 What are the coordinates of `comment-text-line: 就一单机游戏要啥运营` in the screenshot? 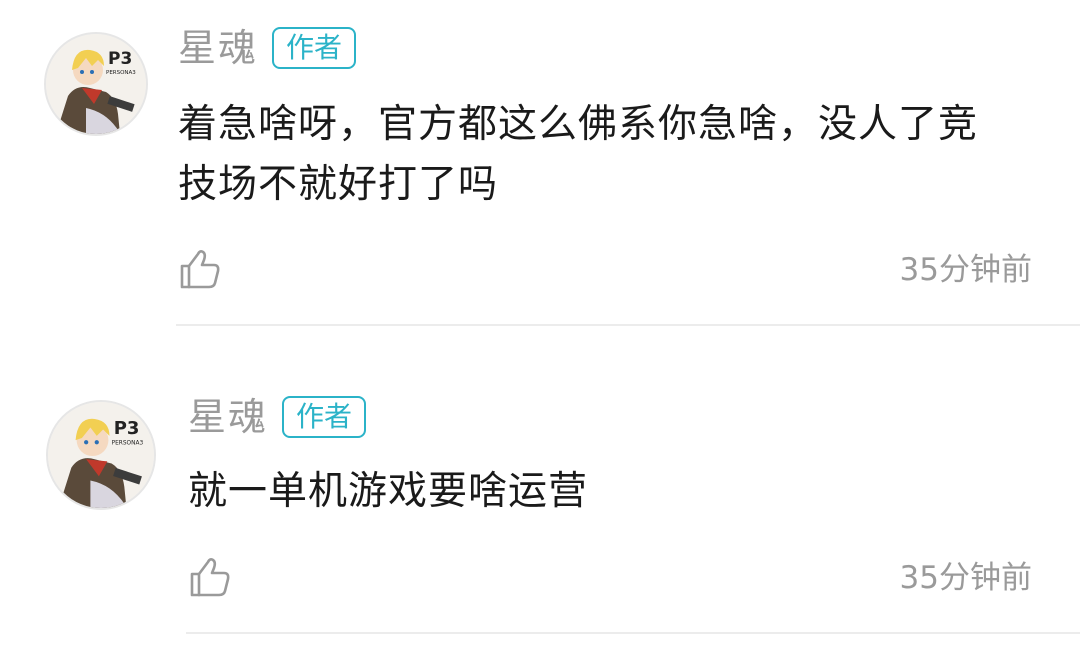 It's located at (388, 491).